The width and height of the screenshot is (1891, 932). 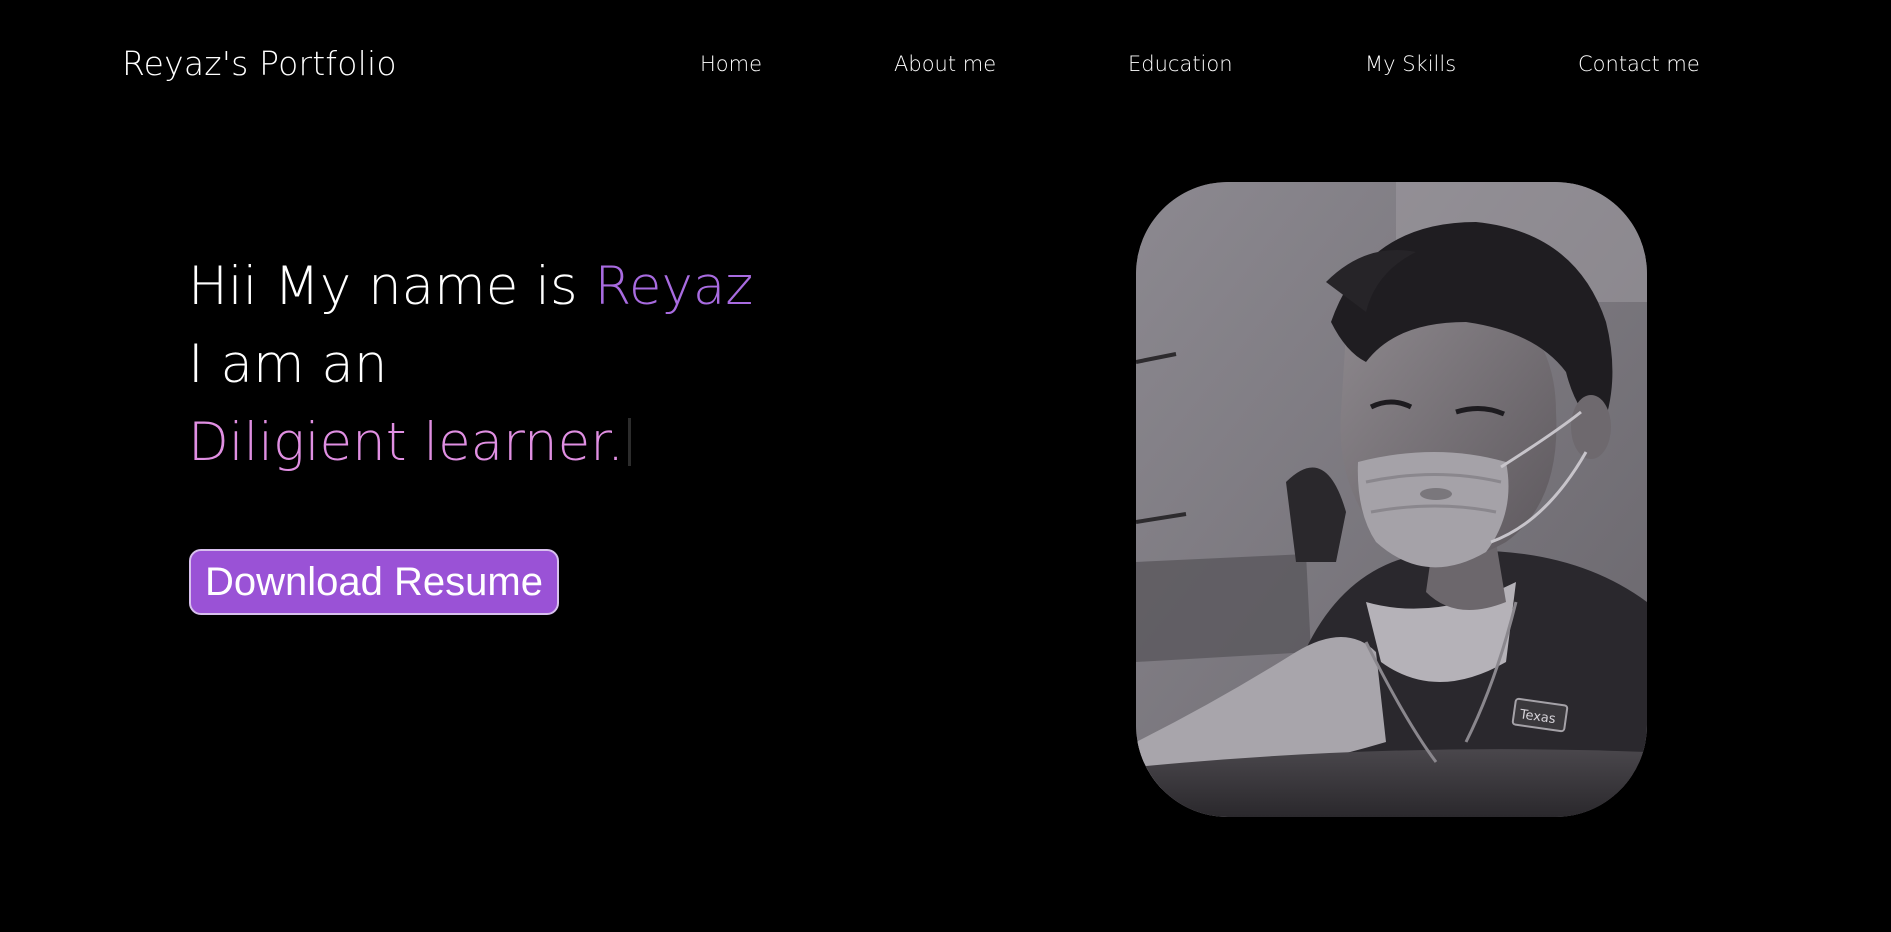 I want to click on nav-skills-link: My Skills, so click(x=1410, y=64).